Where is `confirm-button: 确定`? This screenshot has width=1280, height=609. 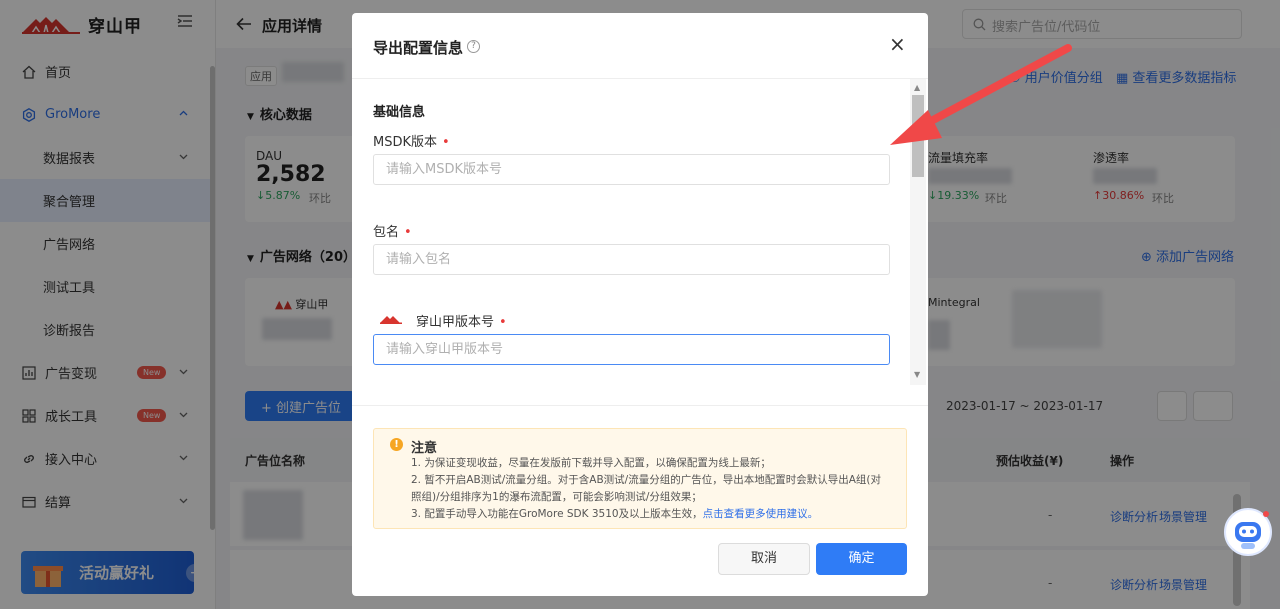
confirm-button: 确定 is located at coordinates (861, 559).